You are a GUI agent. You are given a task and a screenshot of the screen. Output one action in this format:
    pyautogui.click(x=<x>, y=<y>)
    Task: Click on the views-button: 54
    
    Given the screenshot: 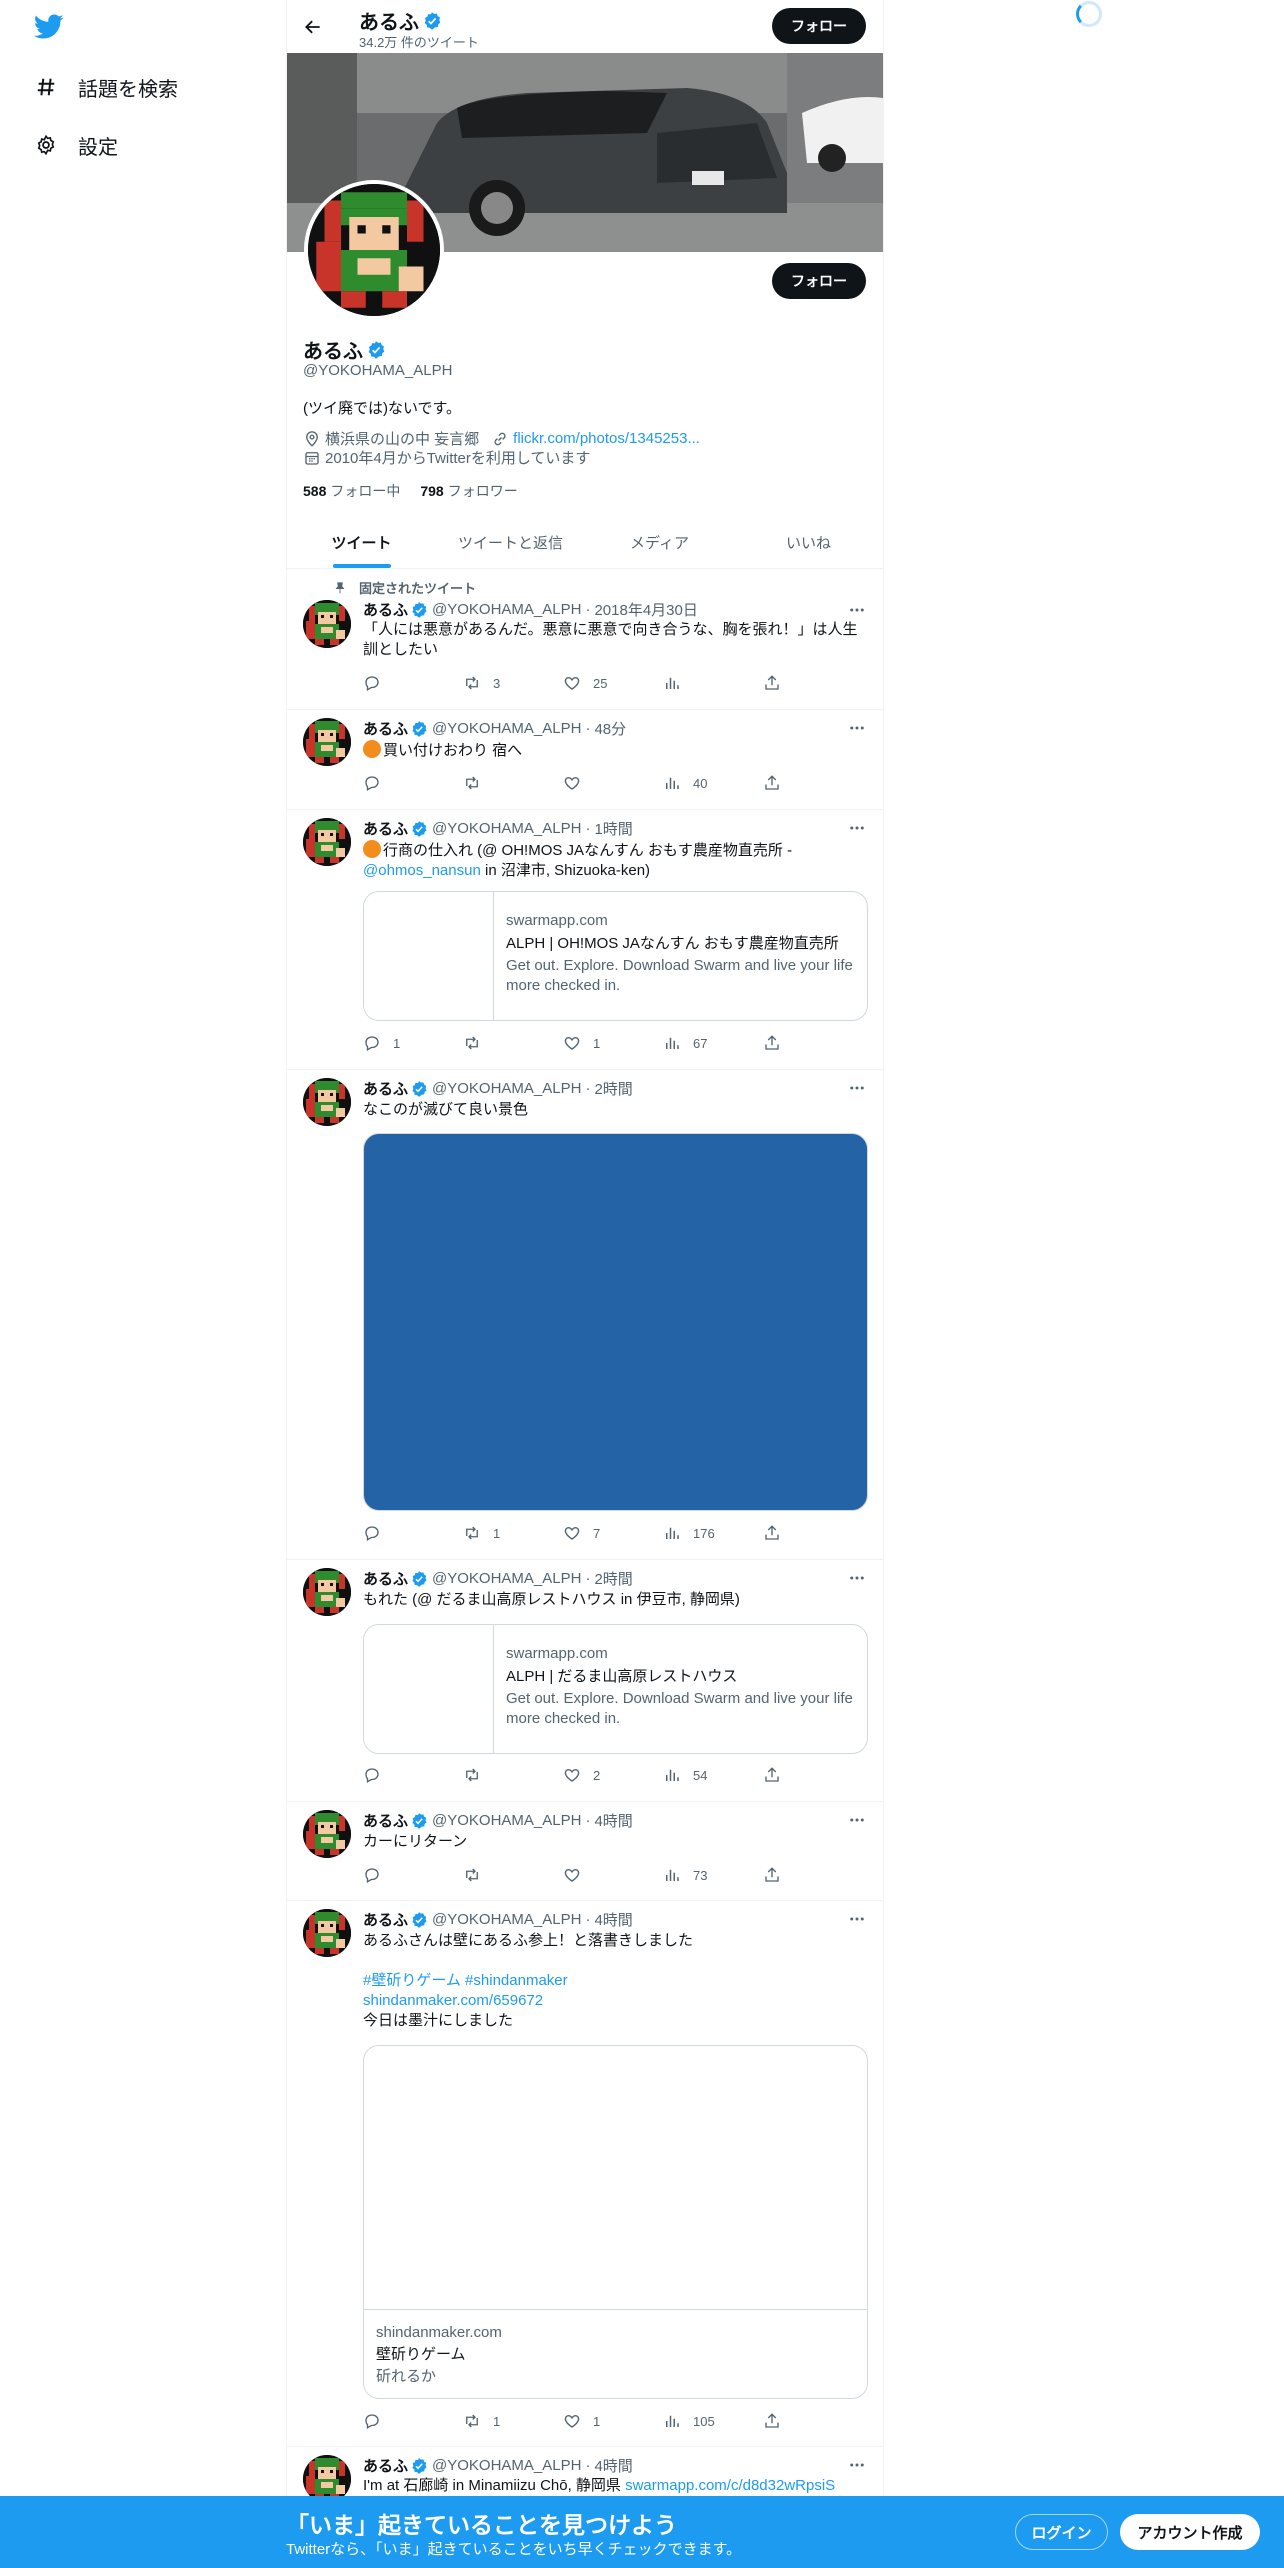 What is the action you would take?
    pyautogui.click(x=713, y=1775)
    